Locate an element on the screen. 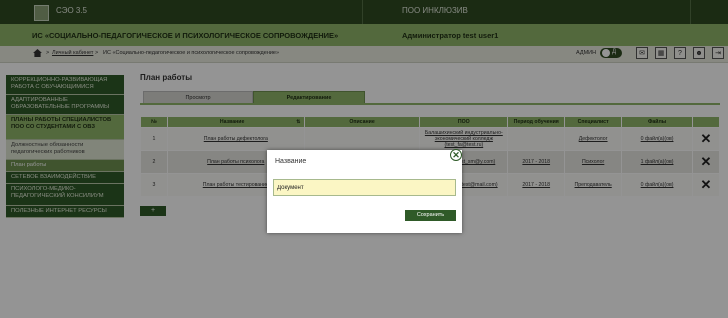 This screenshot has width=728, height=318. name-input is located at coordinates (364, 187).